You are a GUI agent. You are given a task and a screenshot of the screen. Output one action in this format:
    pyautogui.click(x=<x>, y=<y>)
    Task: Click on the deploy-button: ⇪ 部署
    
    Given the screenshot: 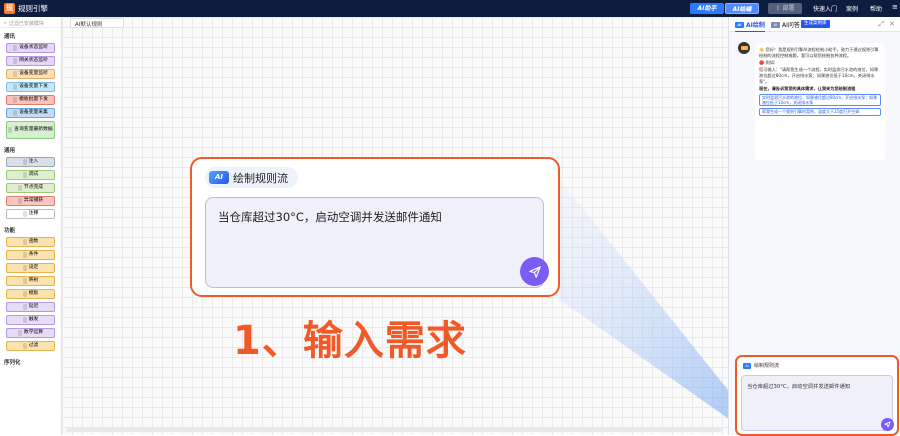 What is the action you would take?
    pyautogui.click(x=785, y=8)
    